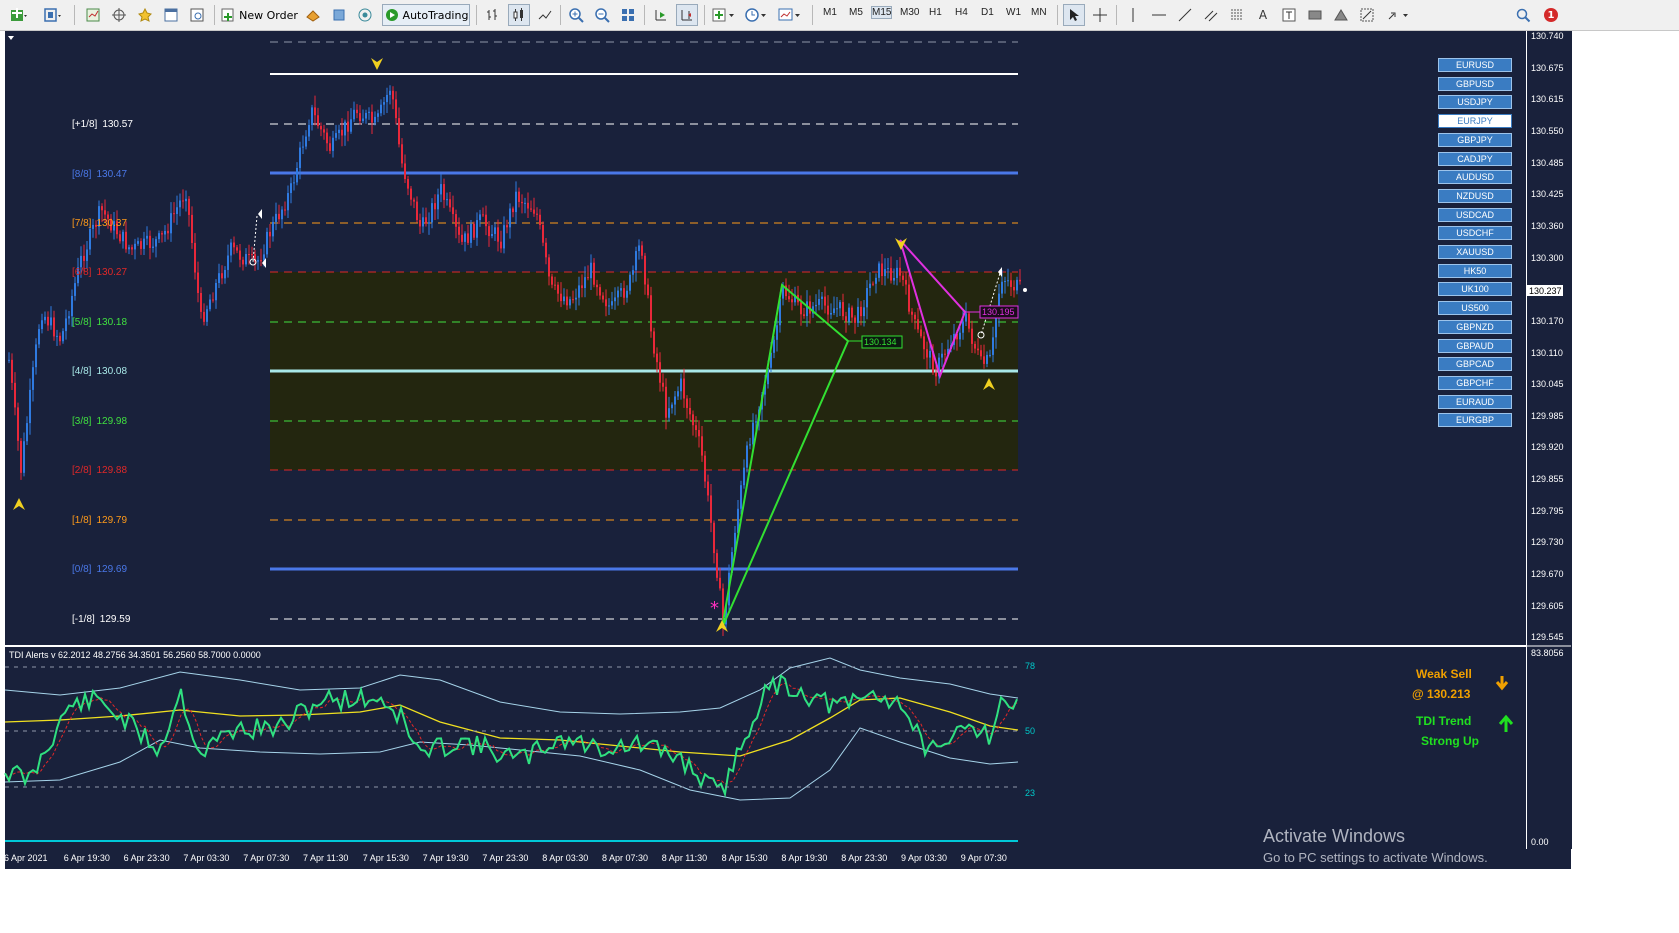 Image resolution: width=1679 pixels, height=933 pixels. I want to click on signal-price: @ 130.213, so click(1441, 694).